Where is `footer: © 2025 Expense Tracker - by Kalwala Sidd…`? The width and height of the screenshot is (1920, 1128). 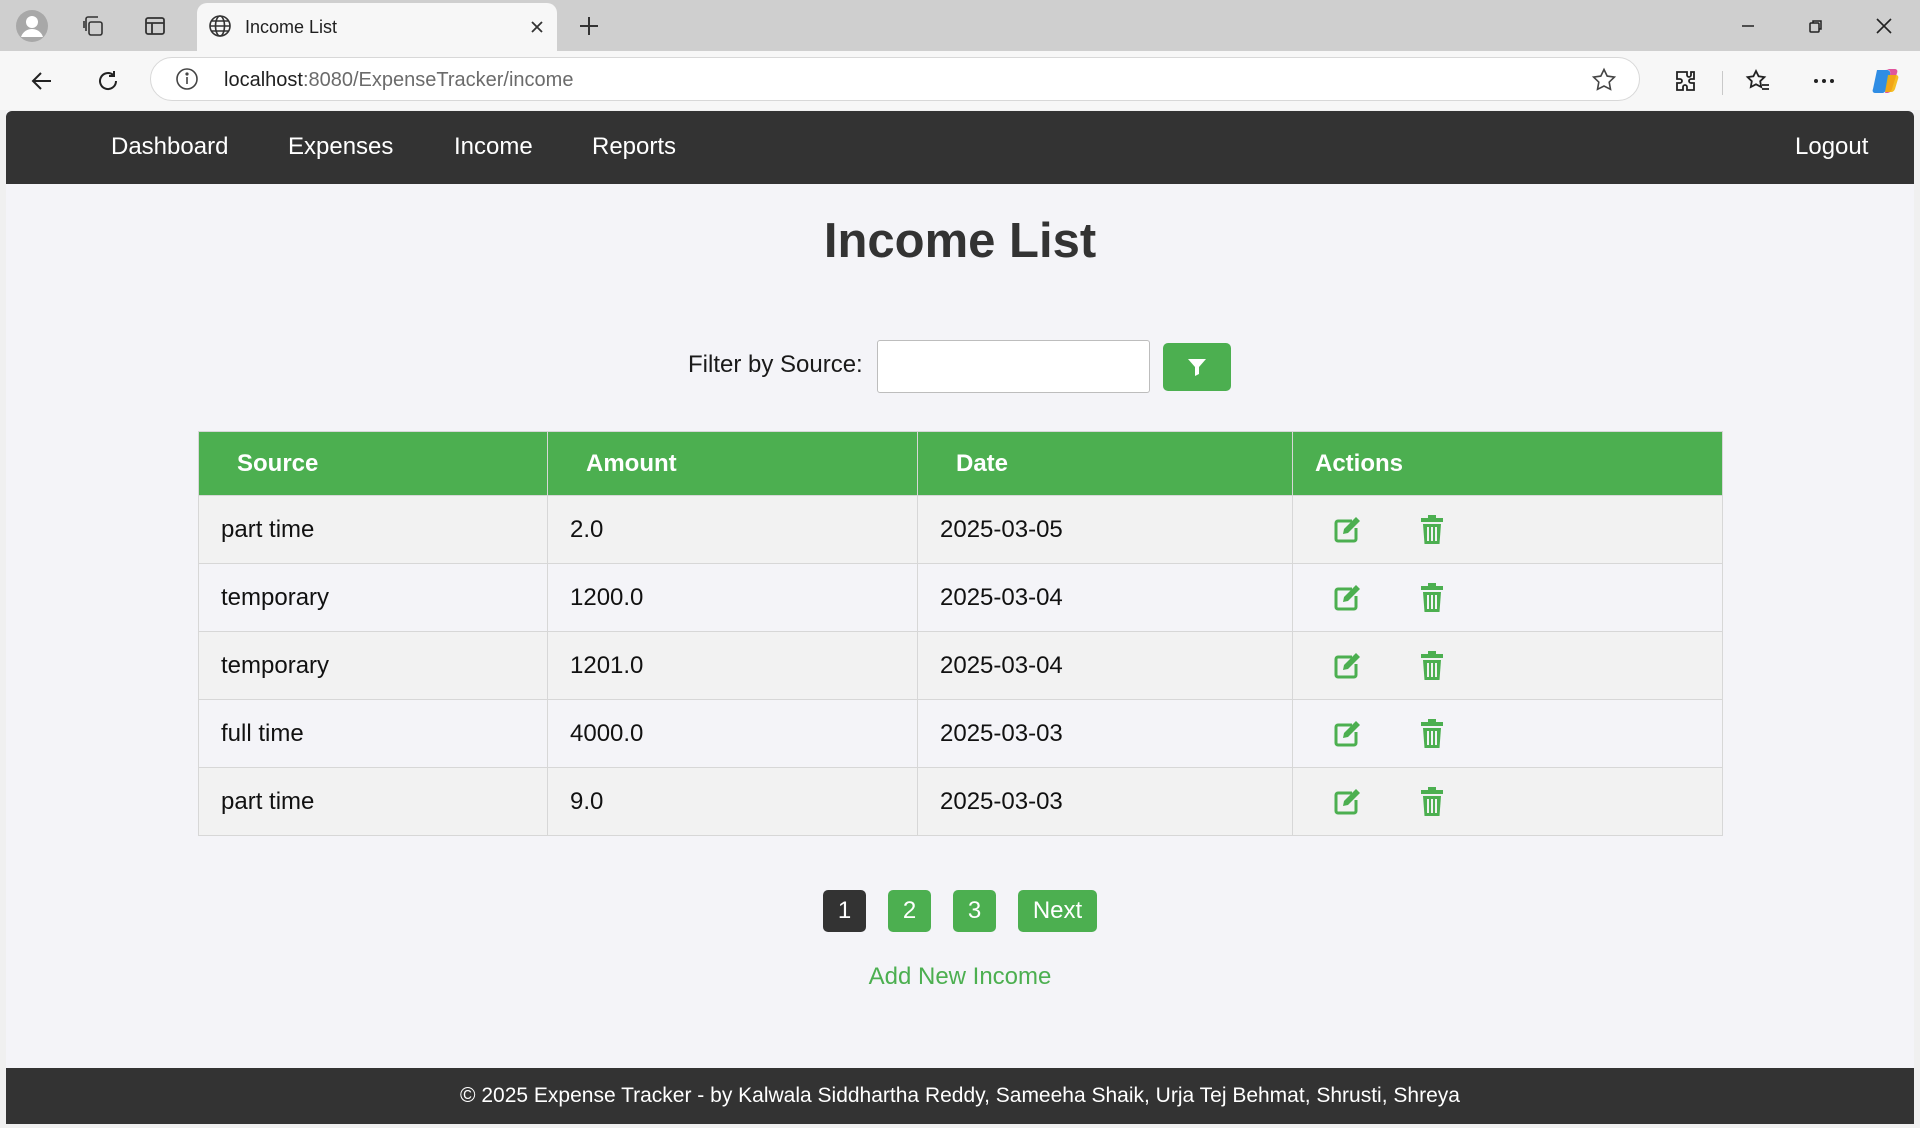
footer: © 2025 Expense Tracker - by Kalwala Sidd… is located at coordinates (960, 1096).